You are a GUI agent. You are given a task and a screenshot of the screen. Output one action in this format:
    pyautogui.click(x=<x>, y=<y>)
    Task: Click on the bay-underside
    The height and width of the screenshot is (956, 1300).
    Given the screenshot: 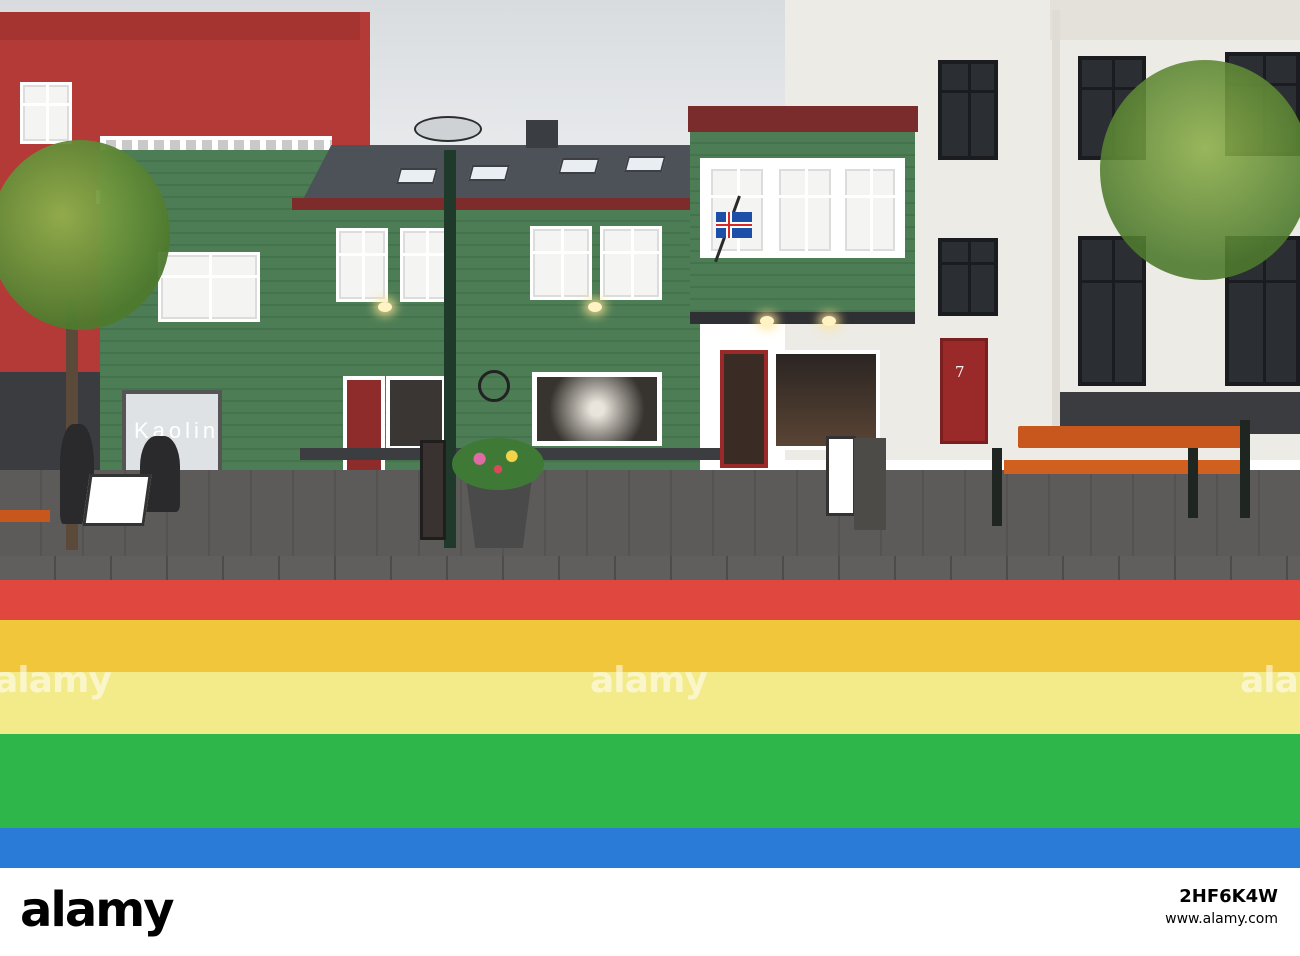 What is the action you would take?
    pyautogui.click(x=802, y=318)
    